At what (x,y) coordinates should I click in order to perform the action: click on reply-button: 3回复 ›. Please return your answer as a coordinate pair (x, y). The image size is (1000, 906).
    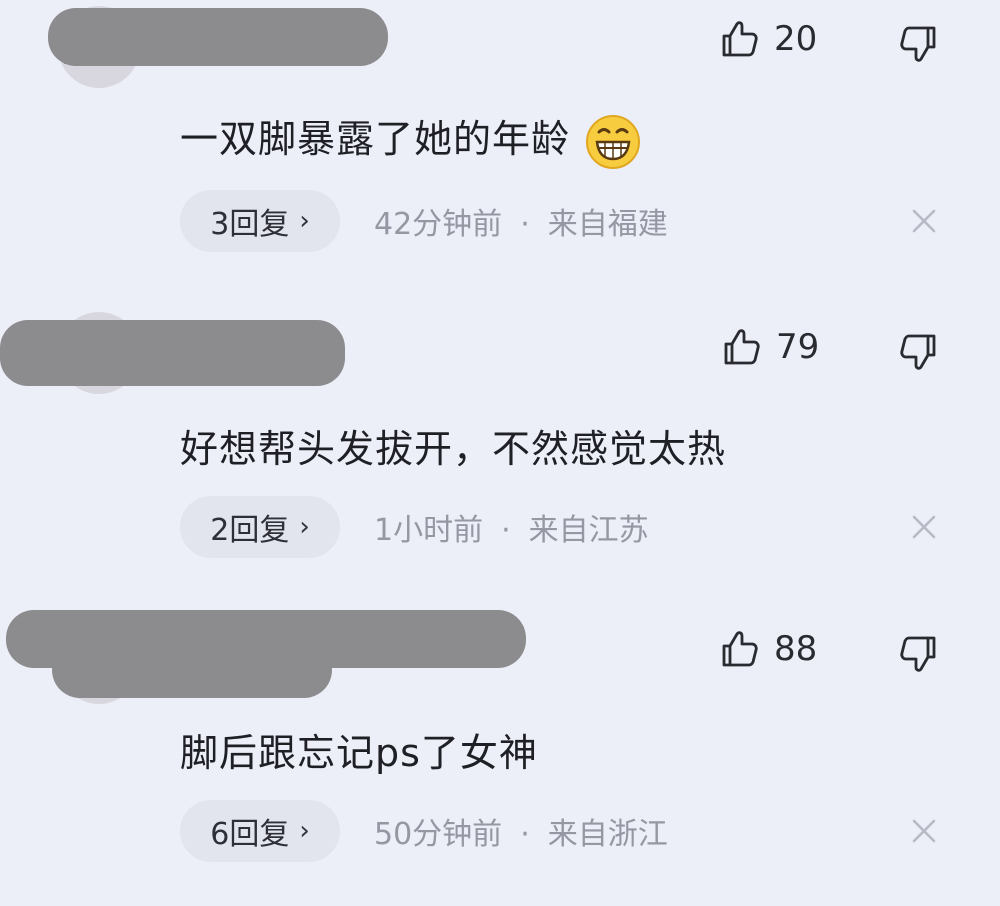
    Looking at the image, I should click on (260, 221).